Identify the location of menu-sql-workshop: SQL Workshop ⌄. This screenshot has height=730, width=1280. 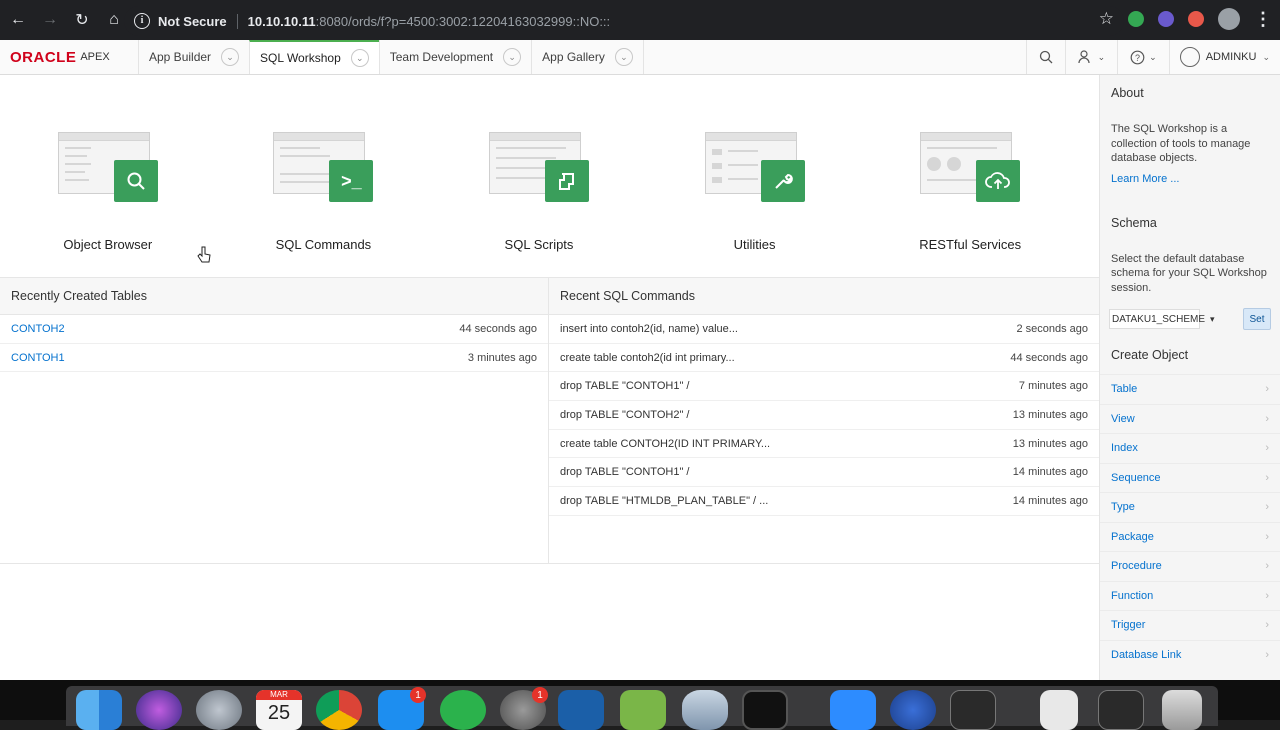
(314, 57).